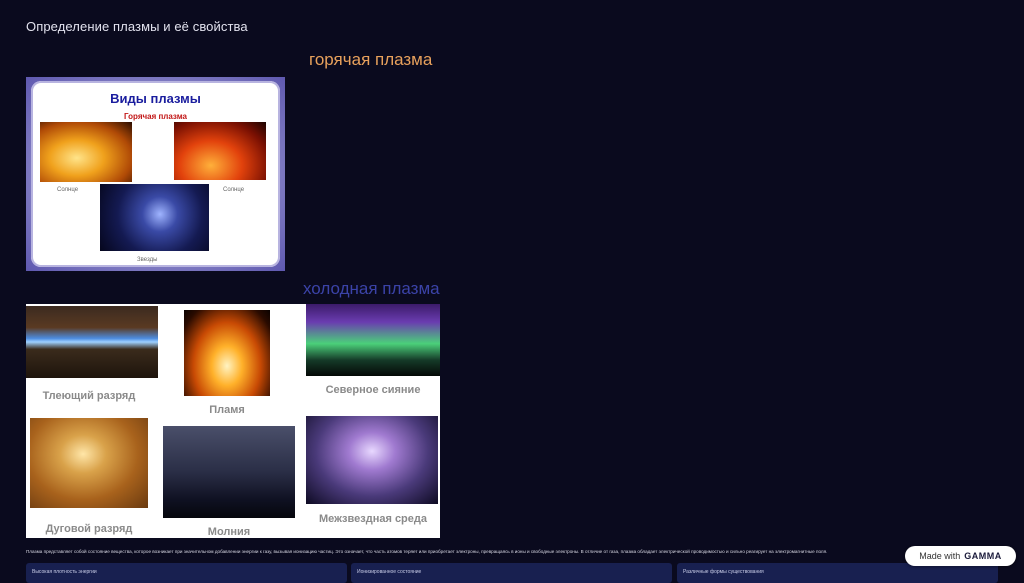  I want to click on hot-plasma-heading: горячая плазма, so click(371, 59).